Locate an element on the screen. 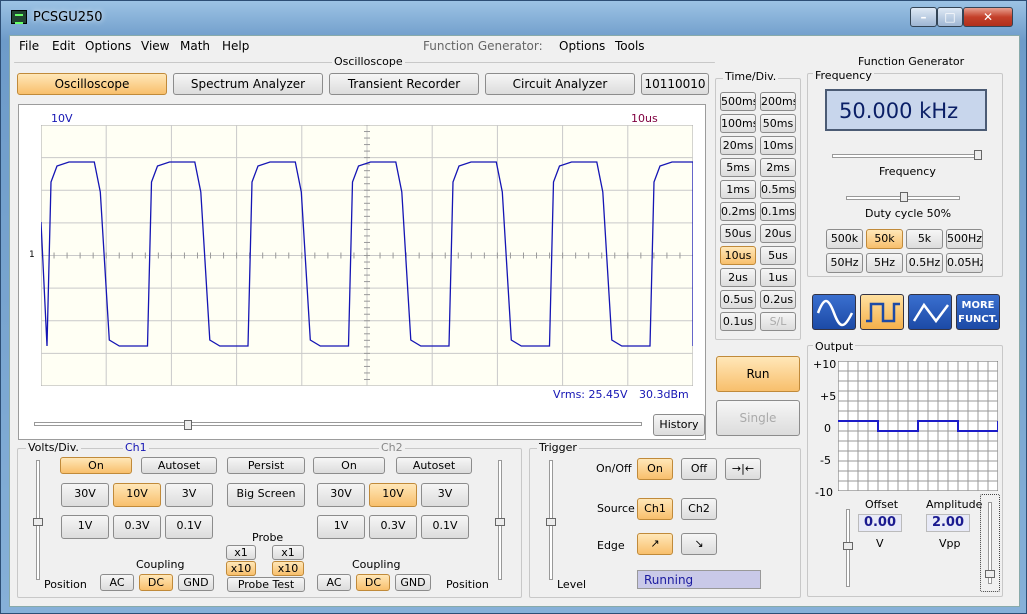 Image resolution: width=1027 pixels, height=614 pixels. more-functions-button: MORE FUNCT. is located at coordinates (978, 312).